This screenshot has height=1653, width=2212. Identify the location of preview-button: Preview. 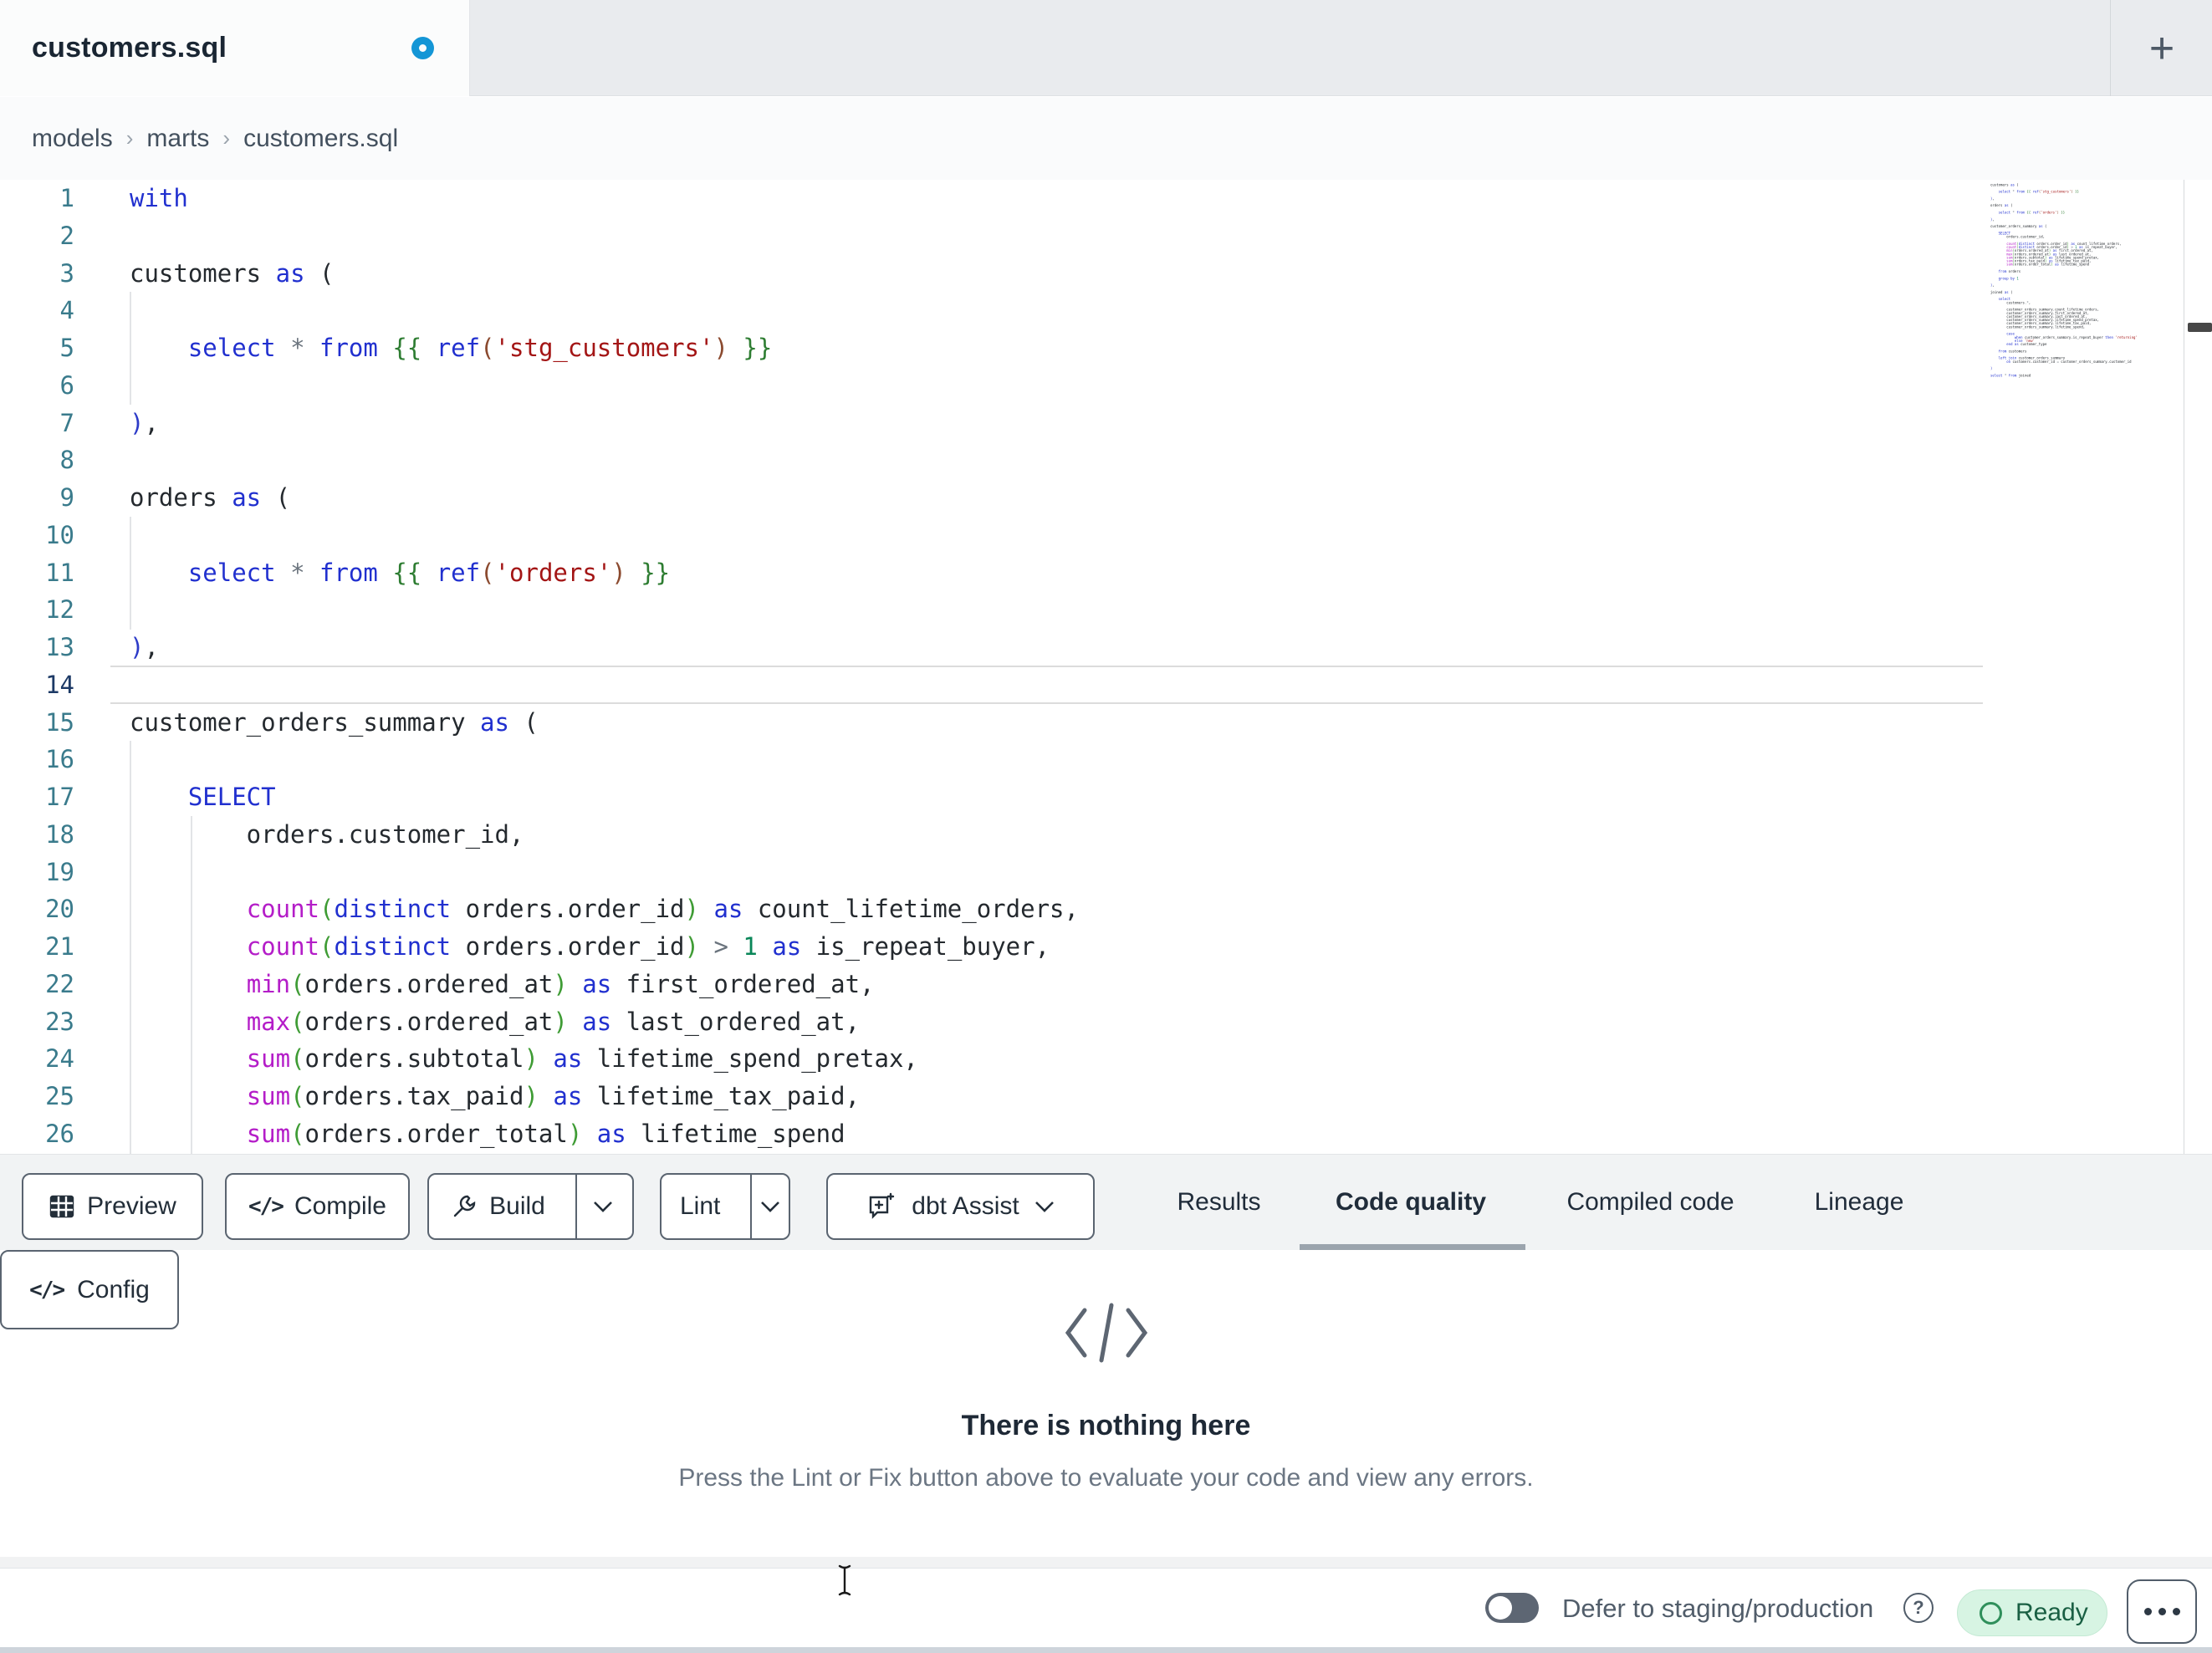
(113, 1206).